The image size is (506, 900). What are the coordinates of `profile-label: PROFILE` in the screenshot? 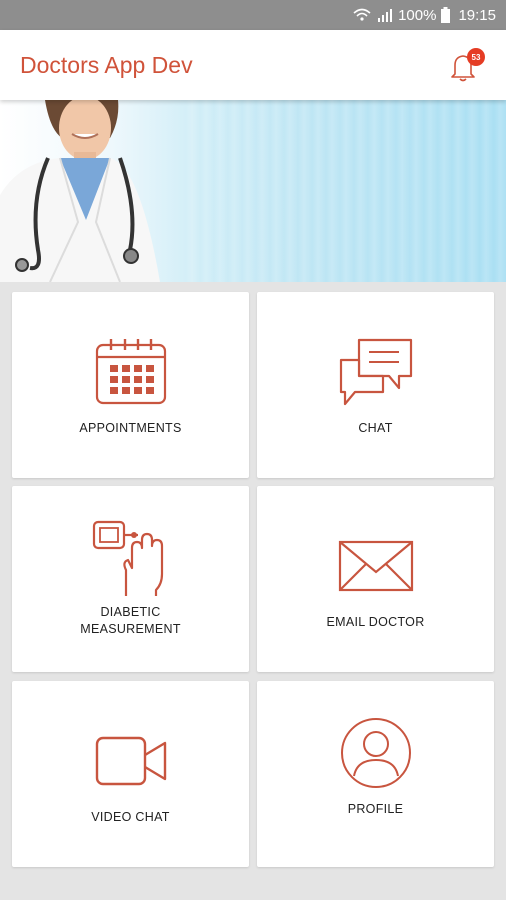 It's located at (375, 809).